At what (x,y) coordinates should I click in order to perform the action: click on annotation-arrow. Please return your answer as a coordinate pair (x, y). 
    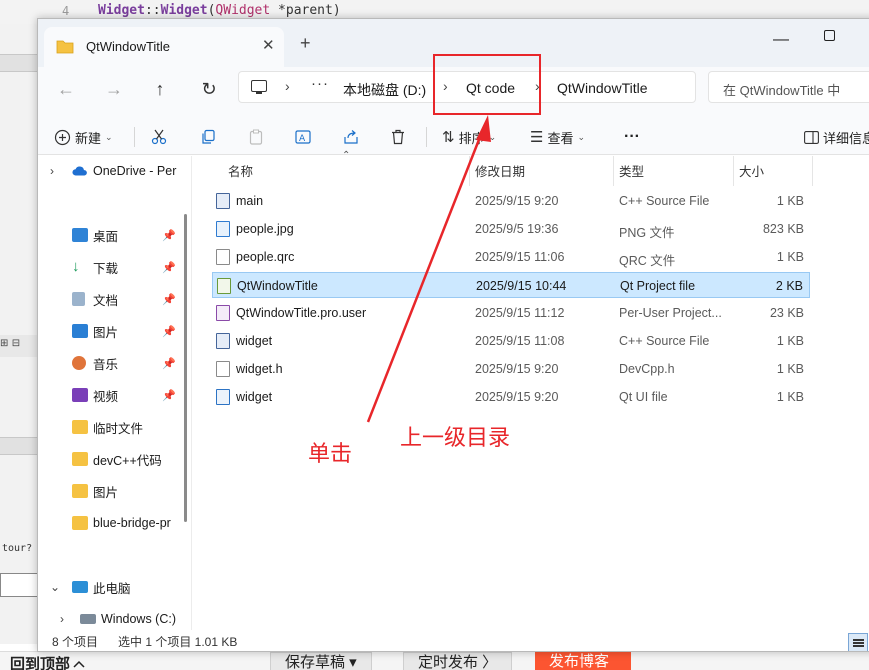
    Looking at the image, I should click on (428, 269).